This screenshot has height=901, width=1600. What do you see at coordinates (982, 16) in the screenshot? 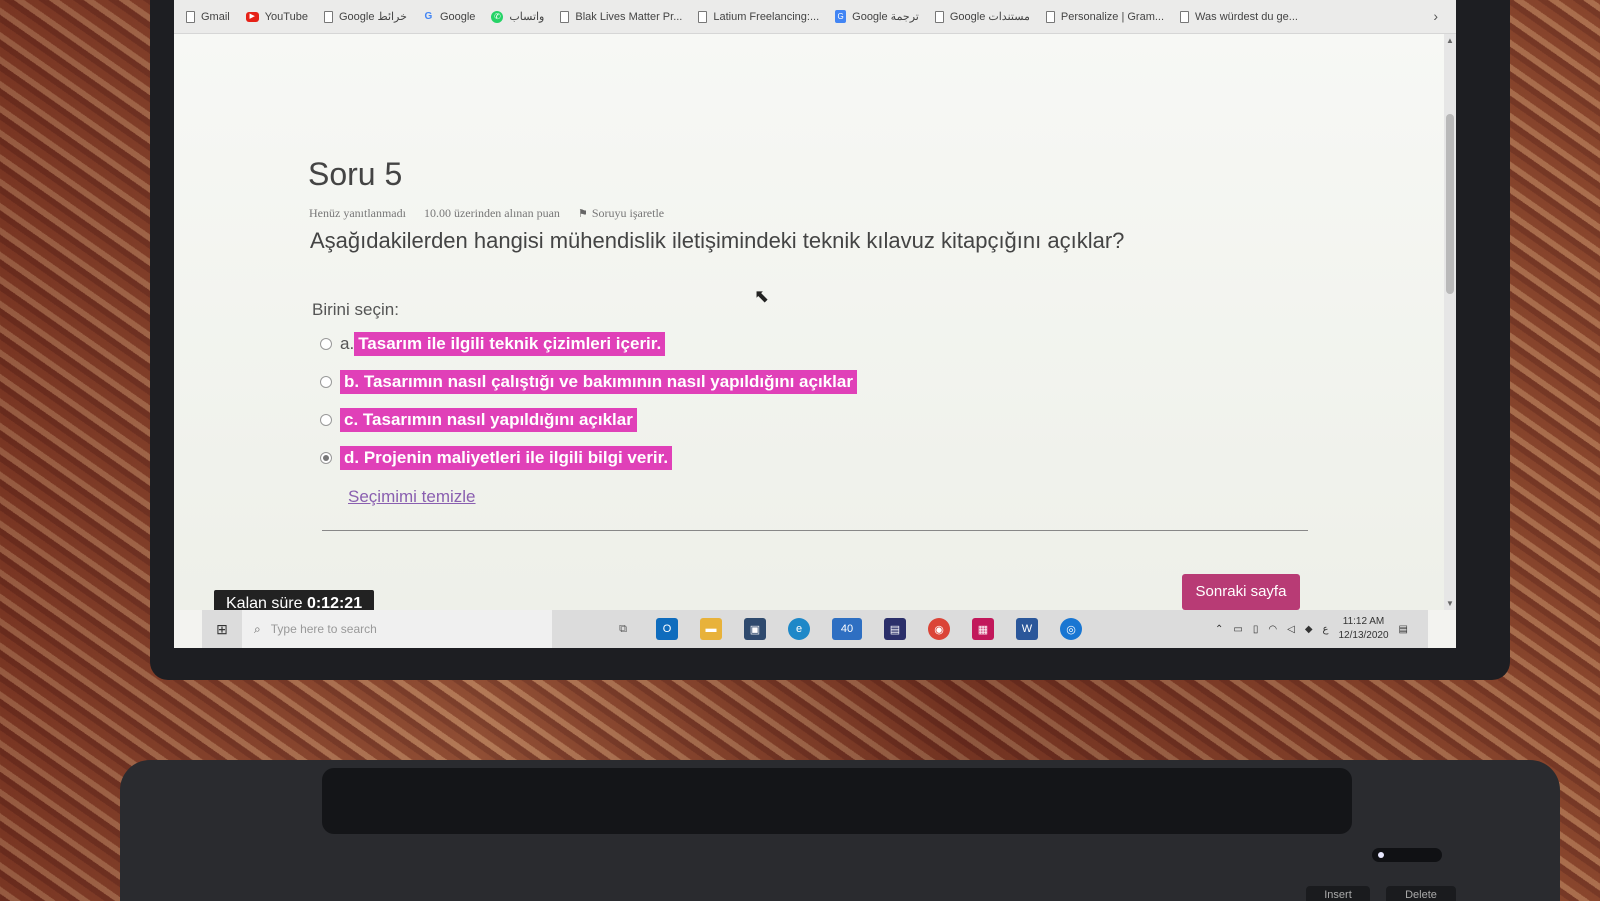
I see `bookmark-google-docs: Google مستندات` at bounding box center [982, 16].